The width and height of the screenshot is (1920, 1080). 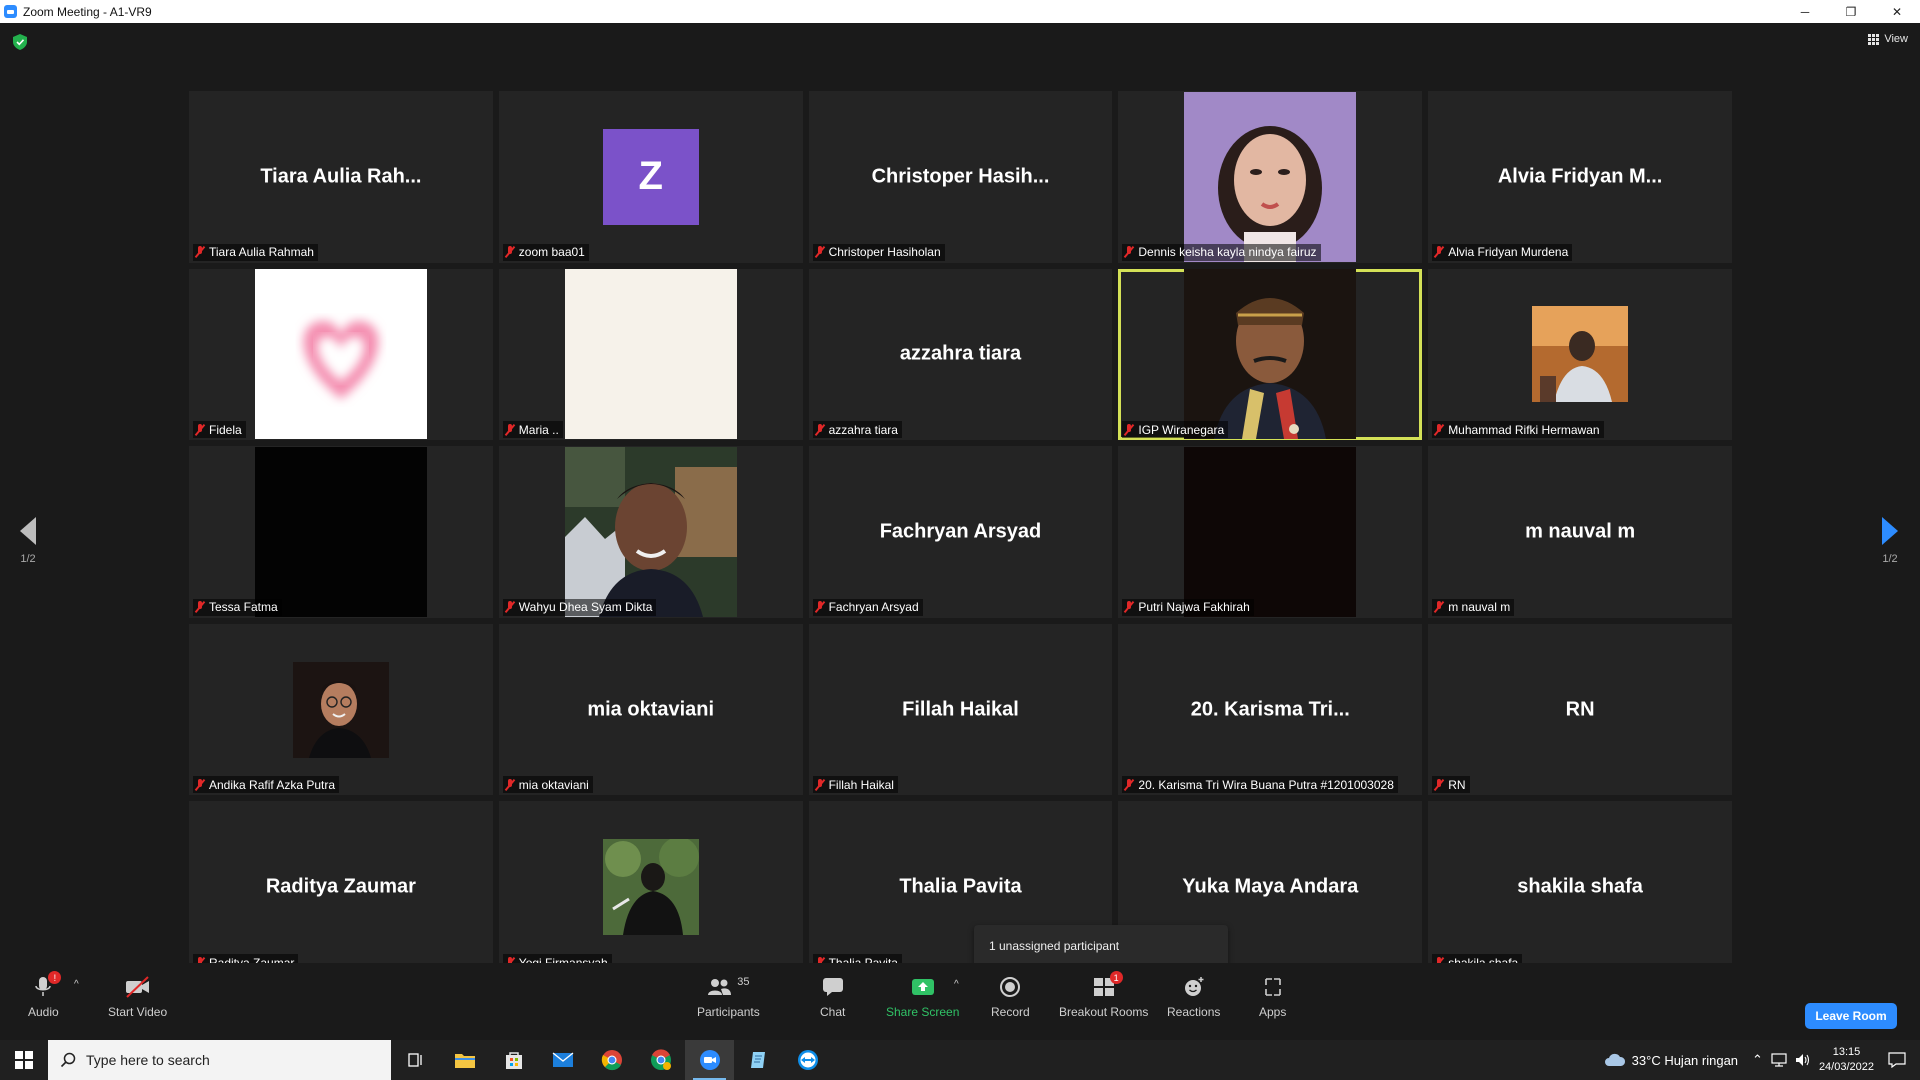 I want to click on participant-name: Dennis keisha kayla nindya fairuz, so click(x=1227, y=252).